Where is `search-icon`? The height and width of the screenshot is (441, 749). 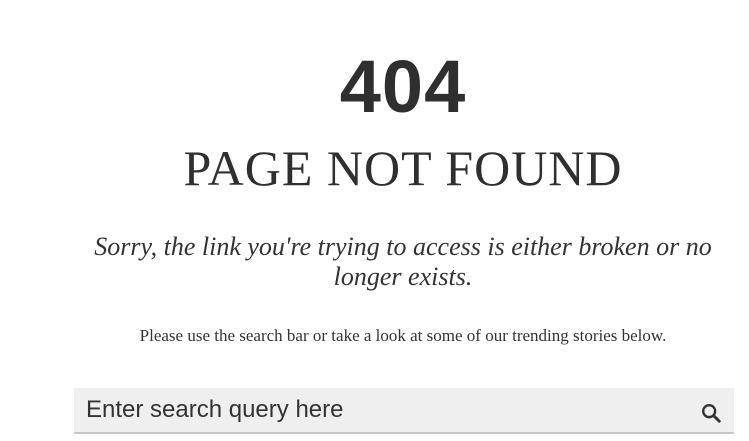
search-icon is located at coordinates (711, 413).